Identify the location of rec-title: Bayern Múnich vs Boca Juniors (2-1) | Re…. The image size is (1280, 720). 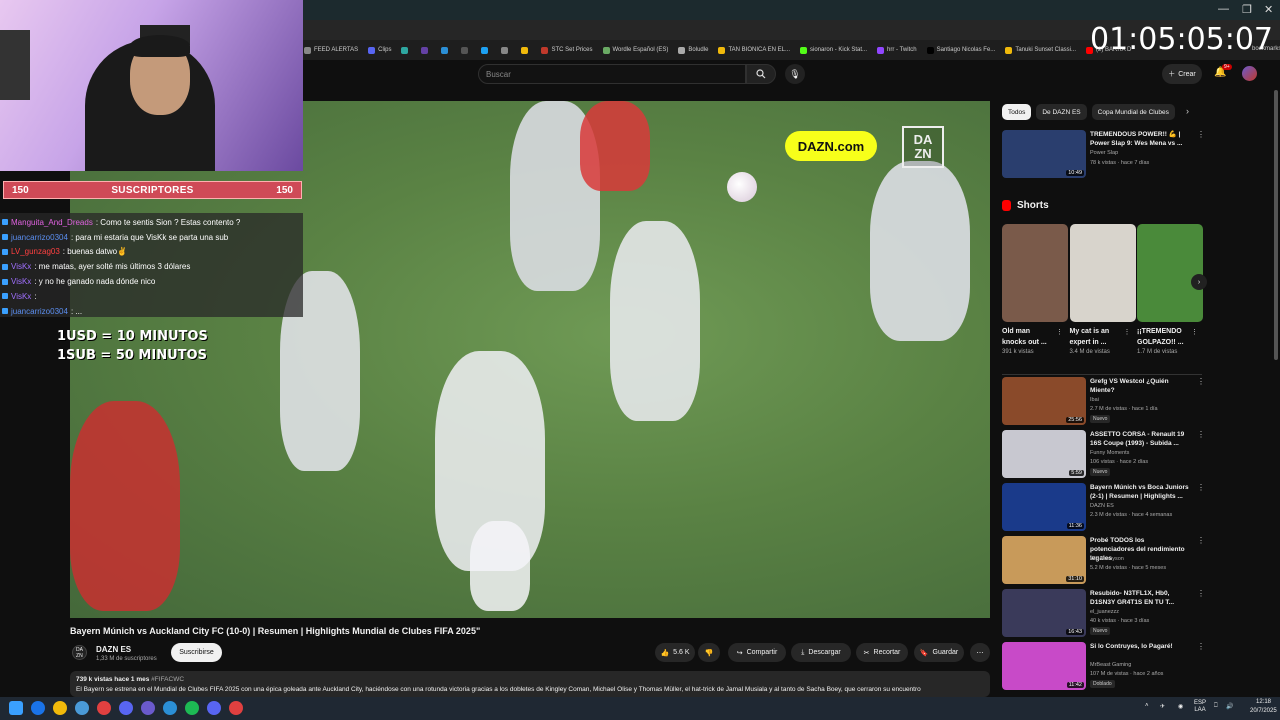
(1140, 492).